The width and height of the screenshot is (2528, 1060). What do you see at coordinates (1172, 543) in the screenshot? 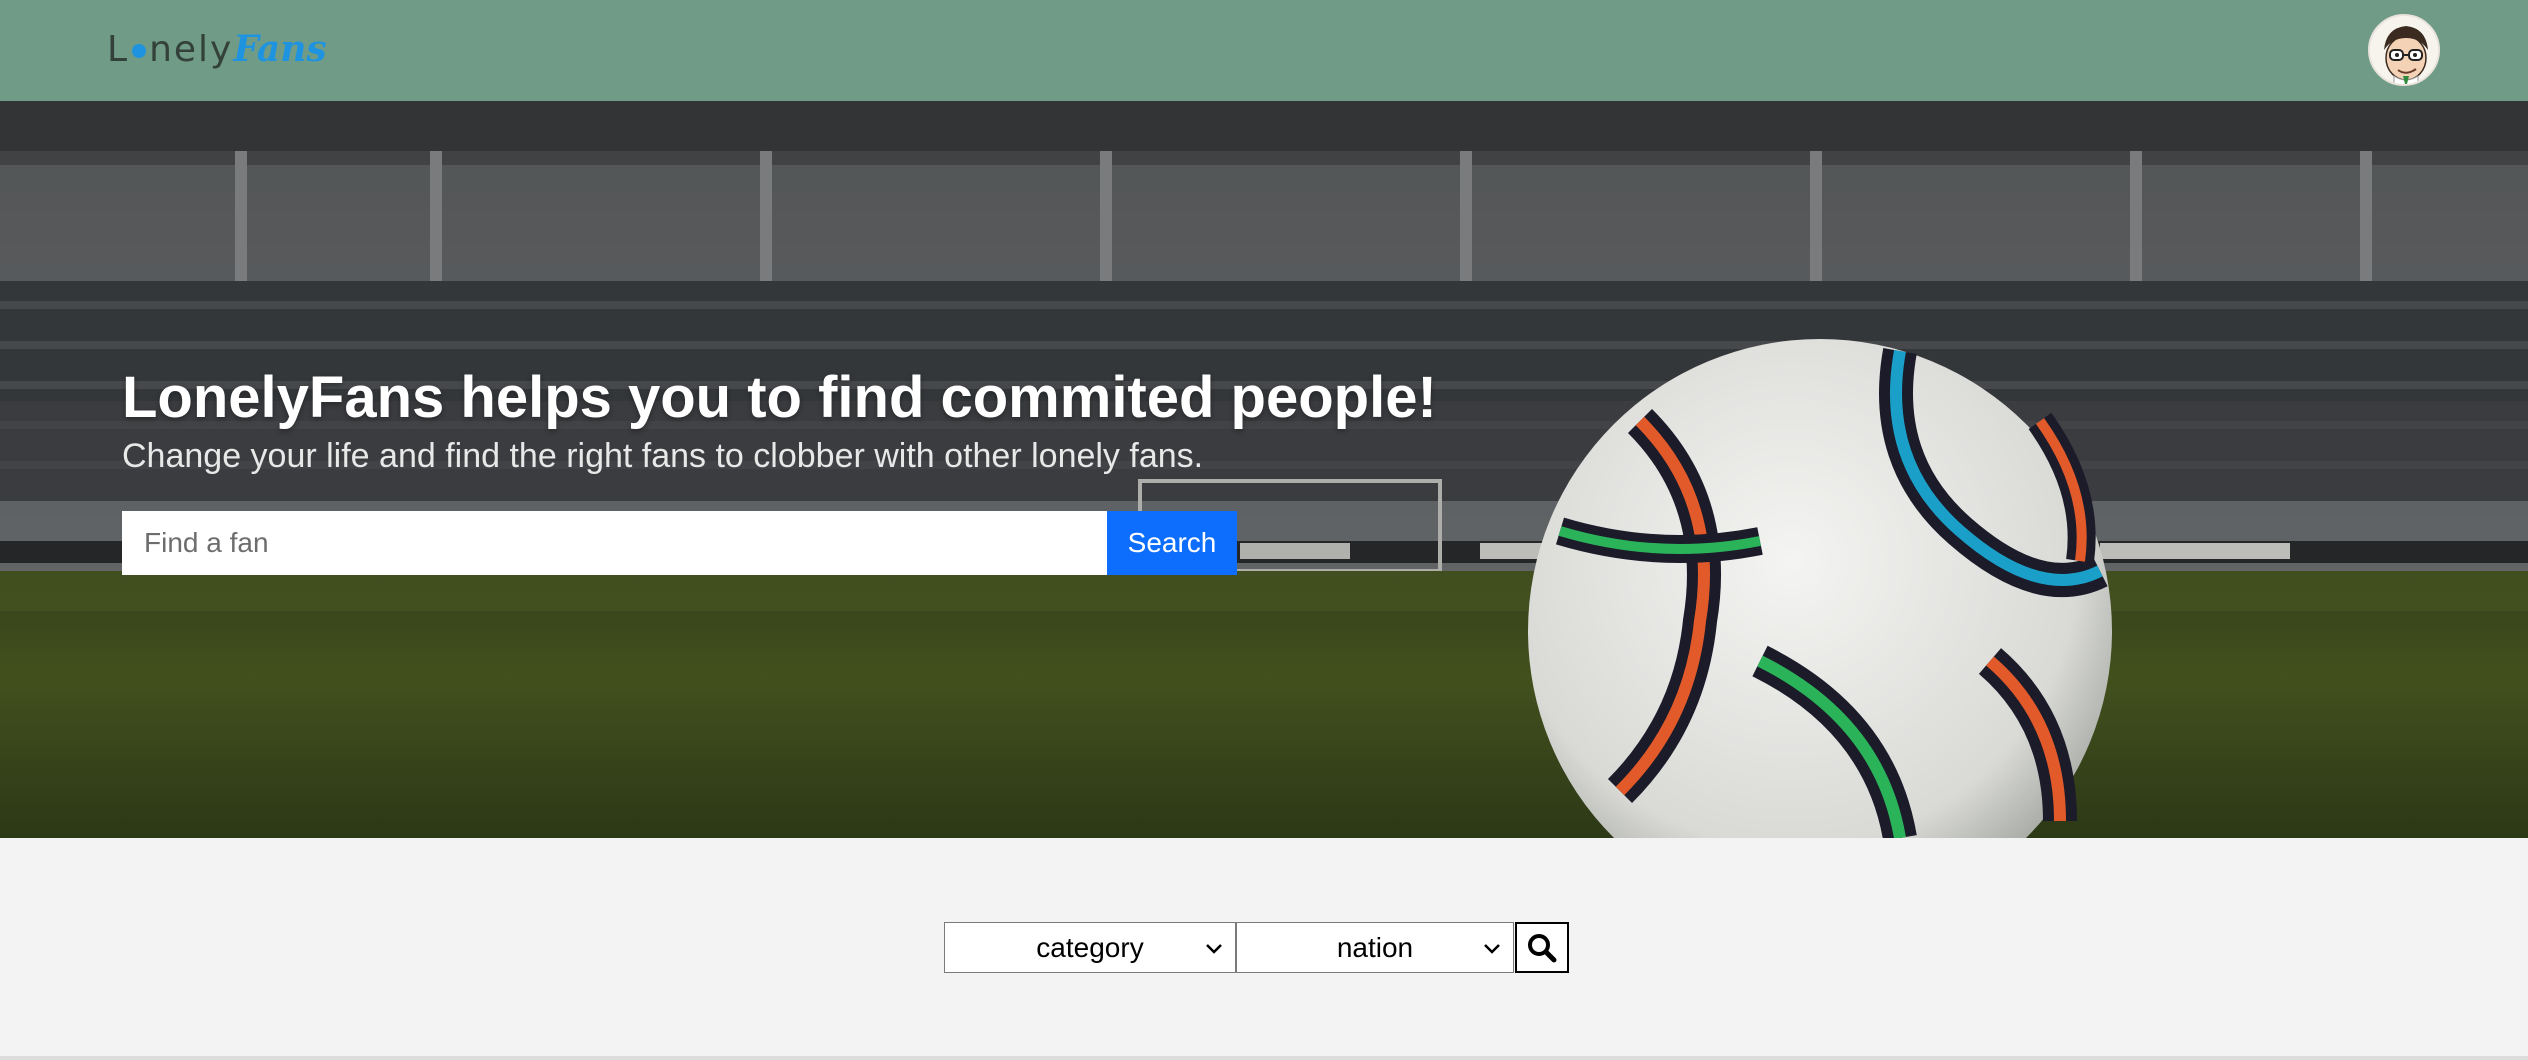
I see `search-button: Search` at bounding box center [1172, 543].